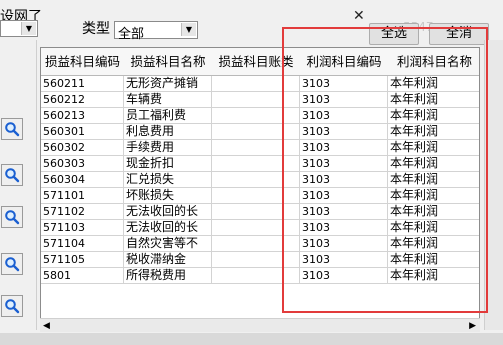 The width and height of the screenshot is (503, 345). I want to click on table-row: 560211 无形资产摊销 3103 本年利润, so click(260, 84).